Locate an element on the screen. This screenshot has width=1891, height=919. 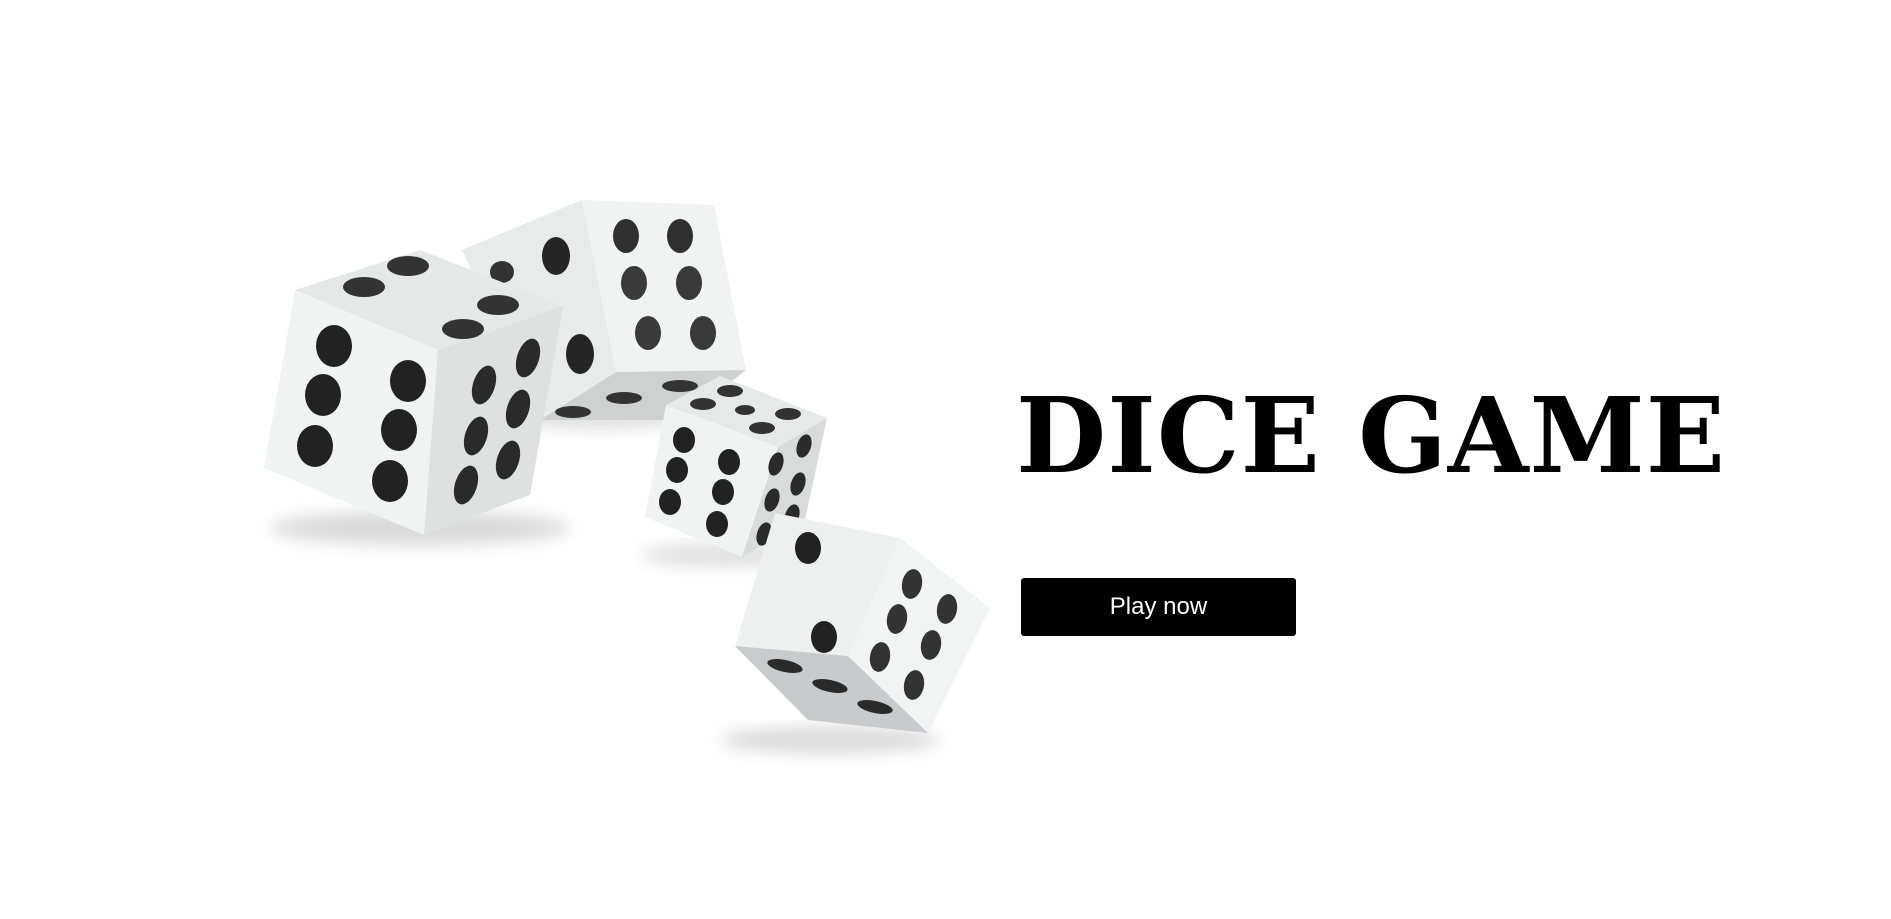
die-1-icon is located at coordinates (417, 398).